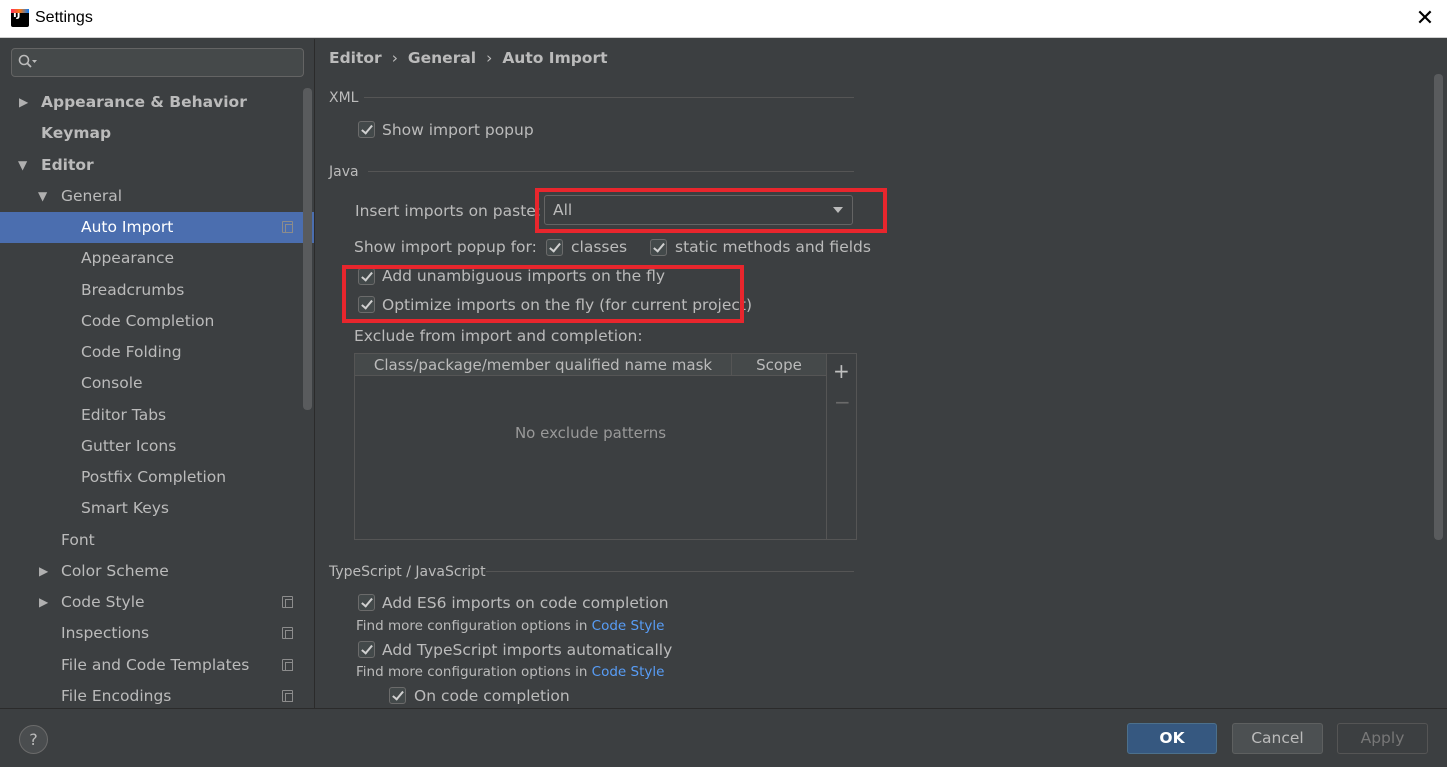 The image size is (1447, 767). Describe the element at coordinates (20, 18) in the screenshot. I see `intellij-logo-icon` at that location.